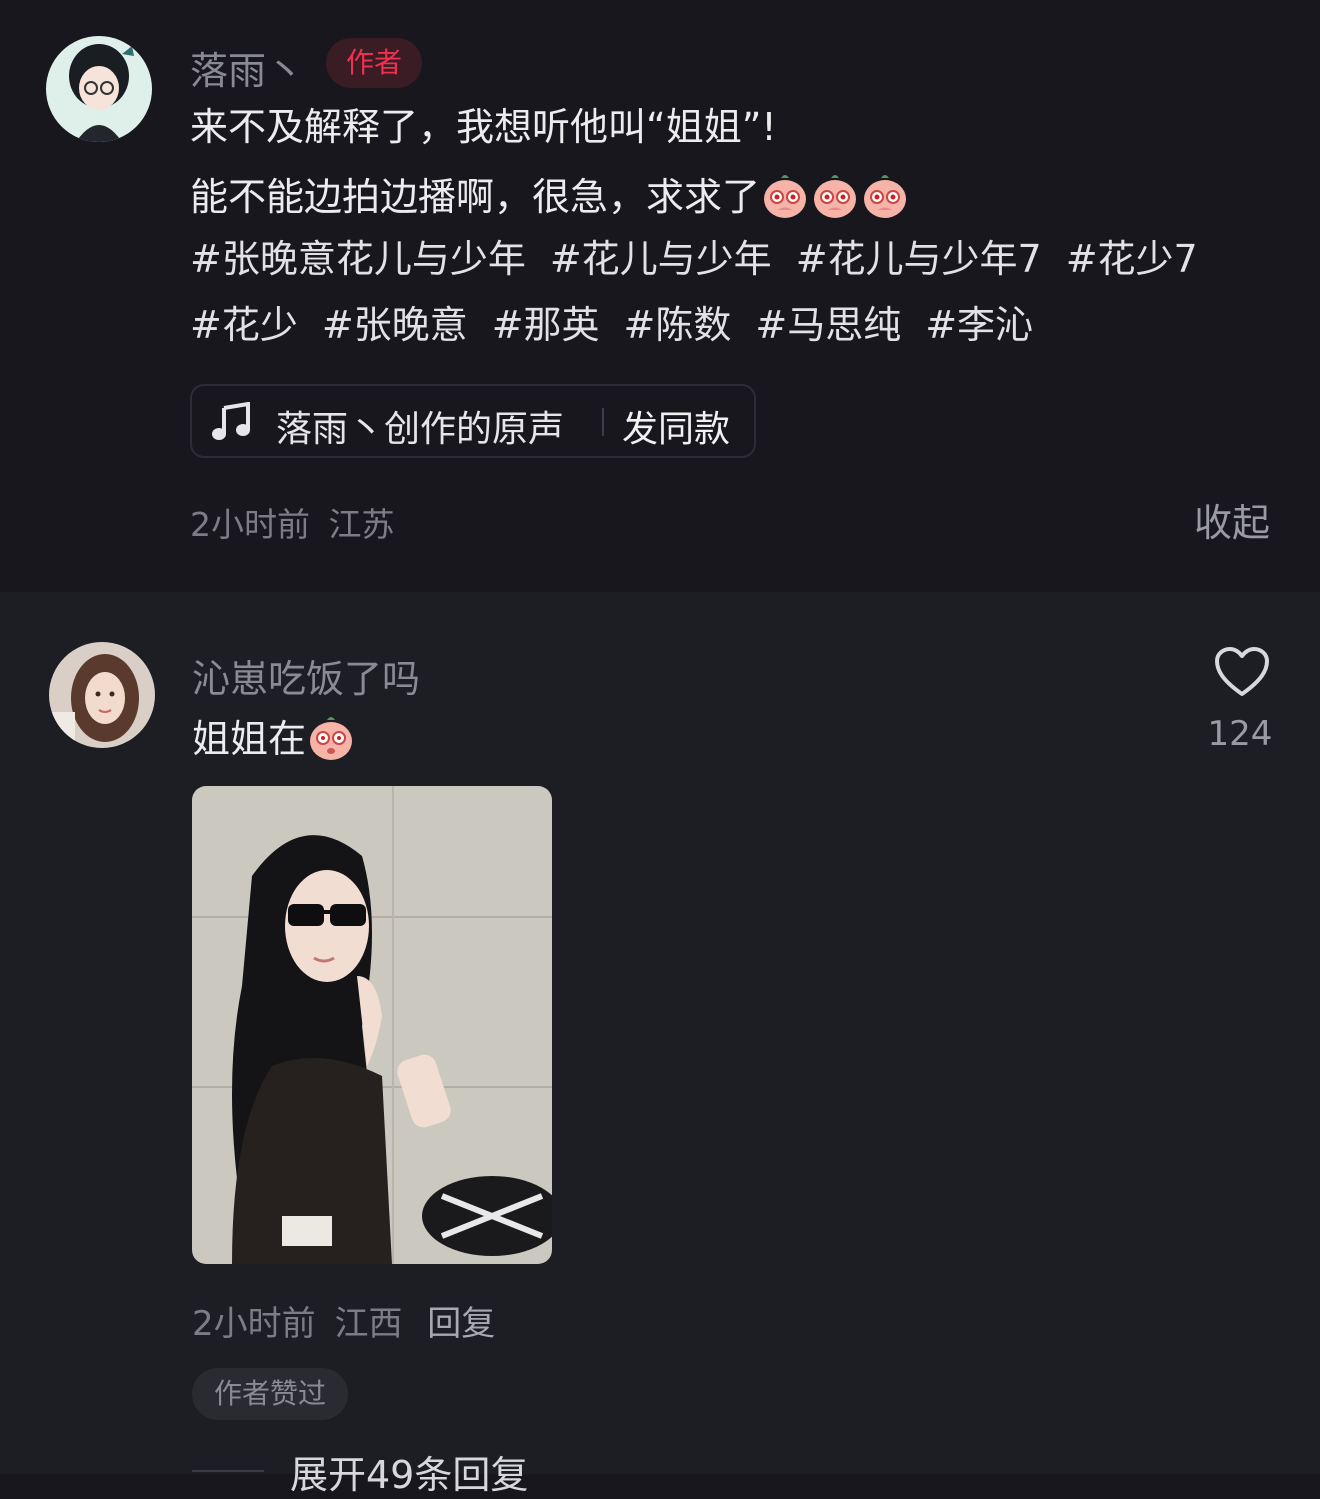  Describe the element at coordinates (231, 421) in the screenshot. I see `music-note-icon` at that location.